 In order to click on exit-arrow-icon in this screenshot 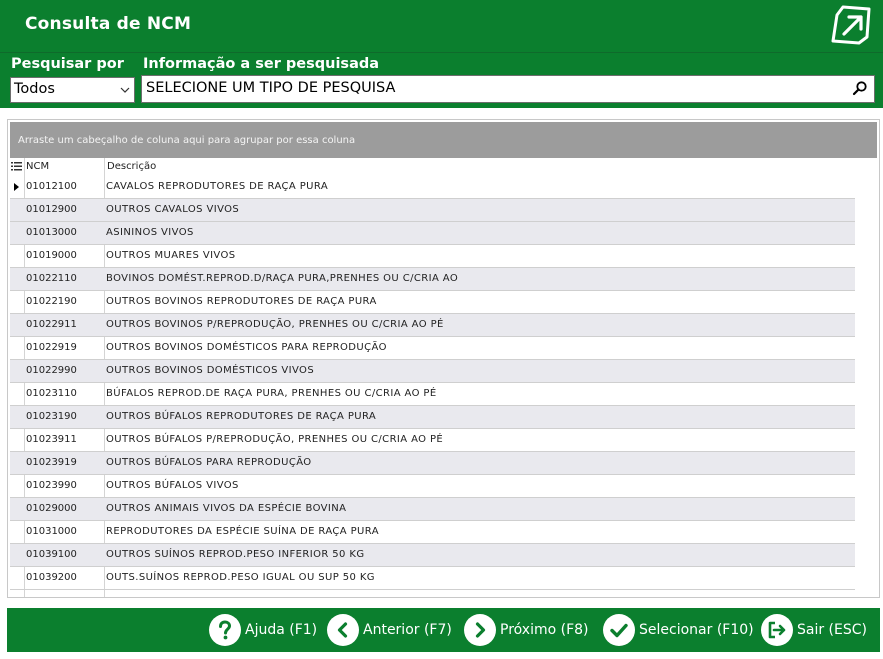, I will do `click(852, 25)`.